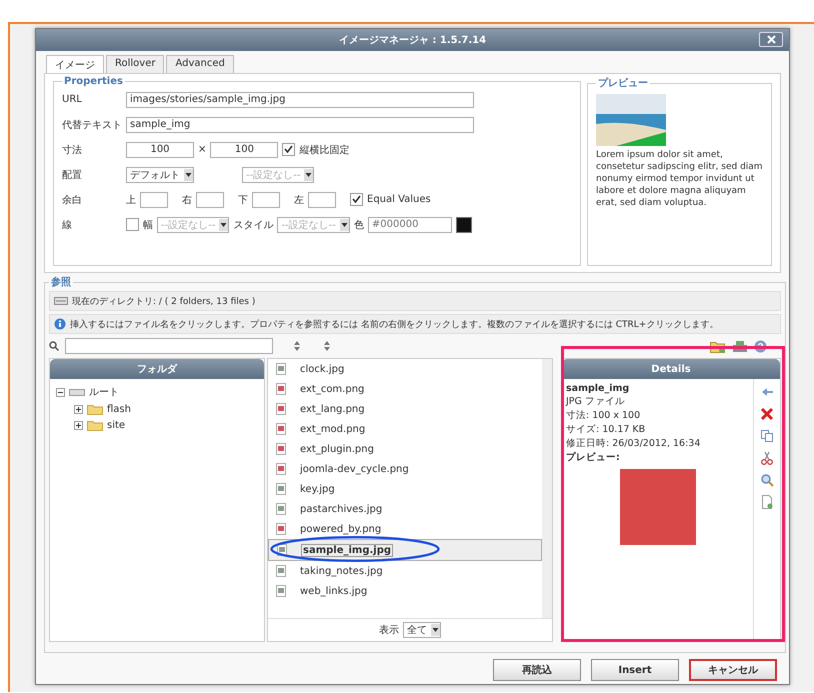  I want to click on field-label: 寸法, so click(72, 150).